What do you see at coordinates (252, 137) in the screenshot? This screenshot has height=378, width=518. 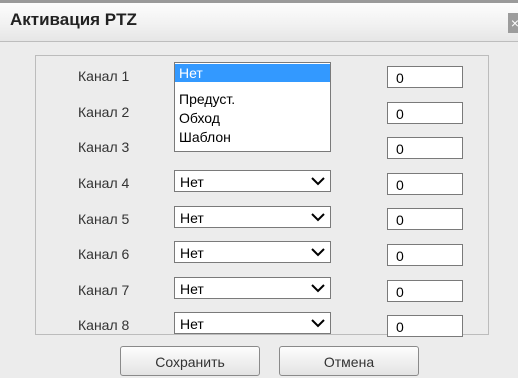 I see `dropdown-option-pattern: Шаблон` at bounding box center [252, 137].